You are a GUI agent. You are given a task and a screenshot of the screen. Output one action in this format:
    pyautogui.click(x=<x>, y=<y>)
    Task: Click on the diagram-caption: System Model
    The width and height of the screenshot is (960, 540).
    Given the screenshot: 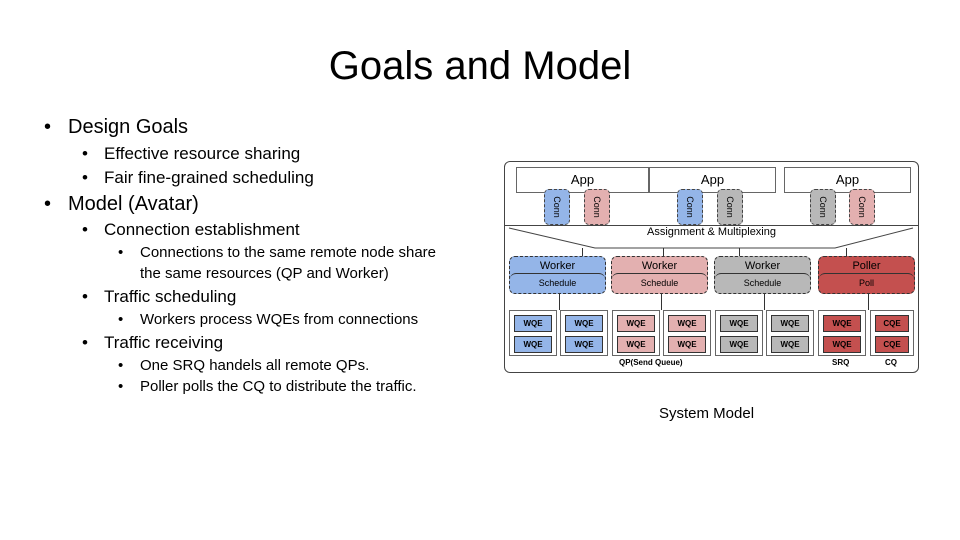 What is the action you would take?
    pyautogui.click(x=707, y=413)
    